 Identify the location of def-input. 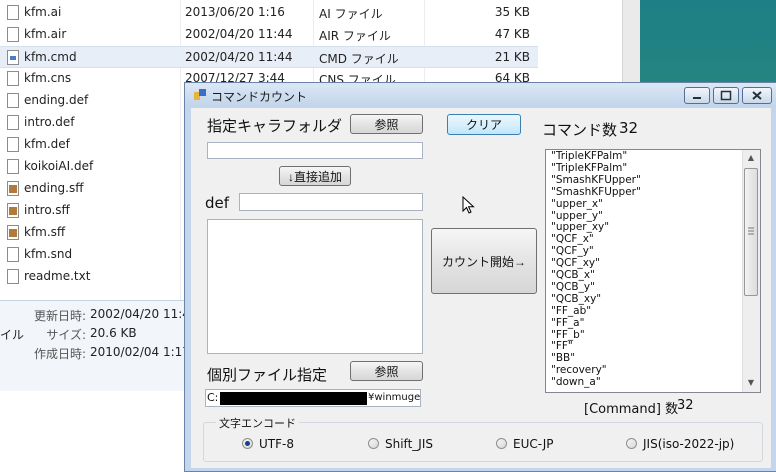
(331, 202).